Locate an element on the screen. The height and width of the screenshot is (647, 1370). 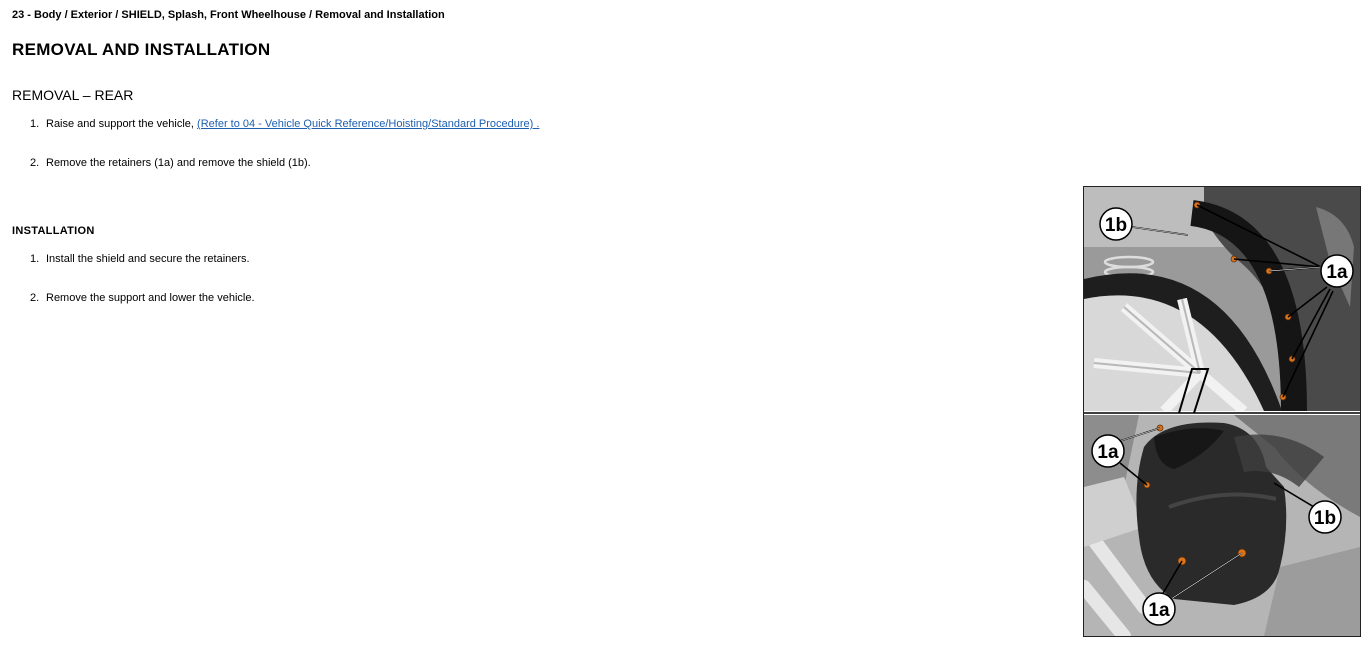
removal-heading: REMOVAL – REAR is located at coordinates (73, 95).